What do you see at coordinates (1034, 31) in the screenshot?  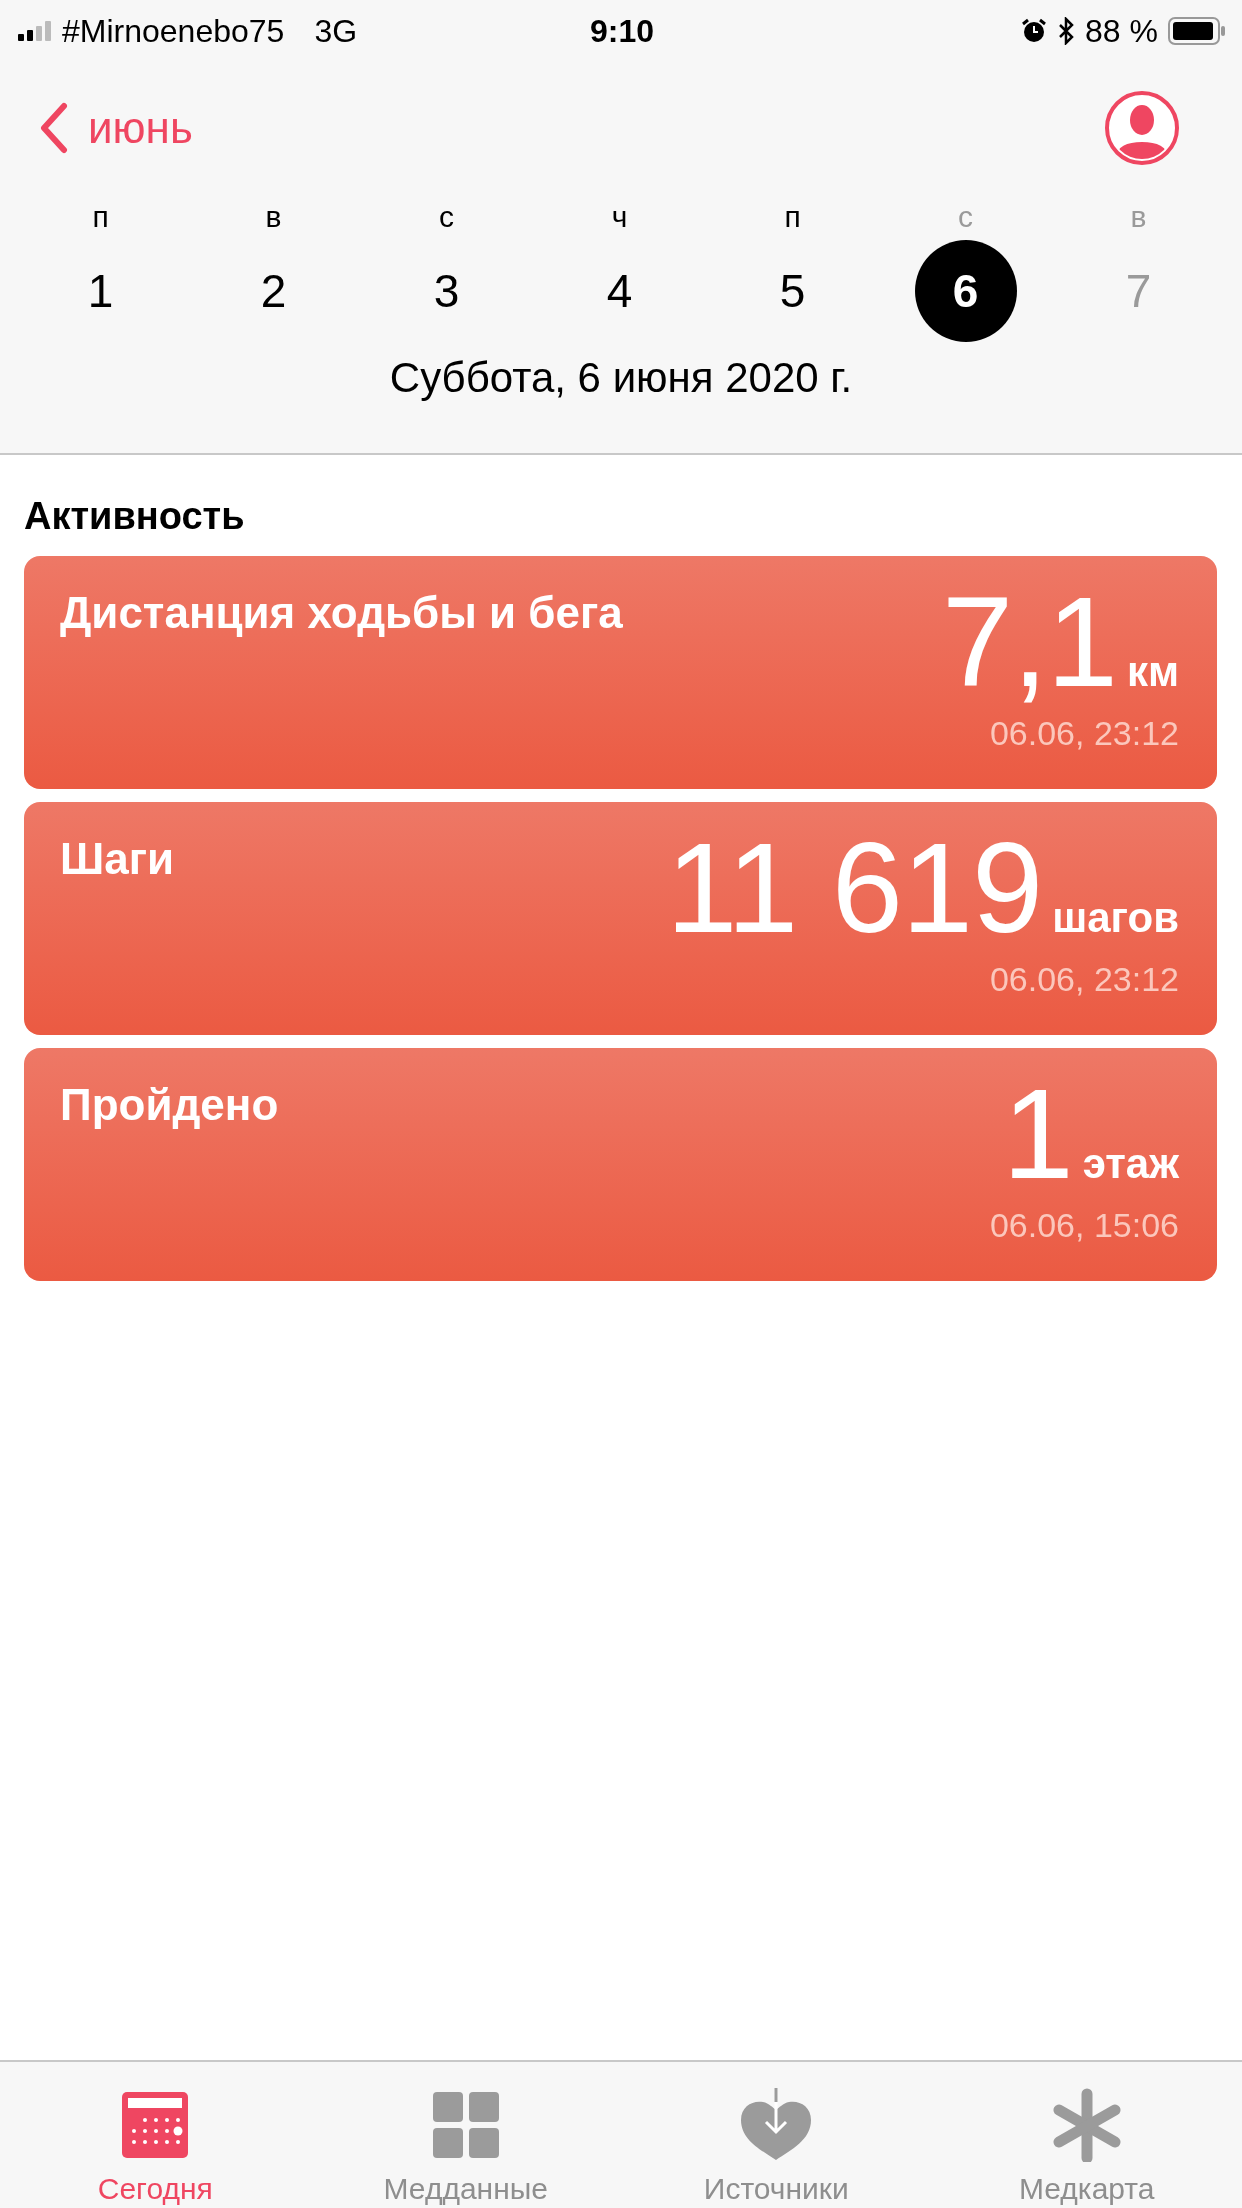 I see `alarm-clock-icon` at bounding box center [1034, 31].